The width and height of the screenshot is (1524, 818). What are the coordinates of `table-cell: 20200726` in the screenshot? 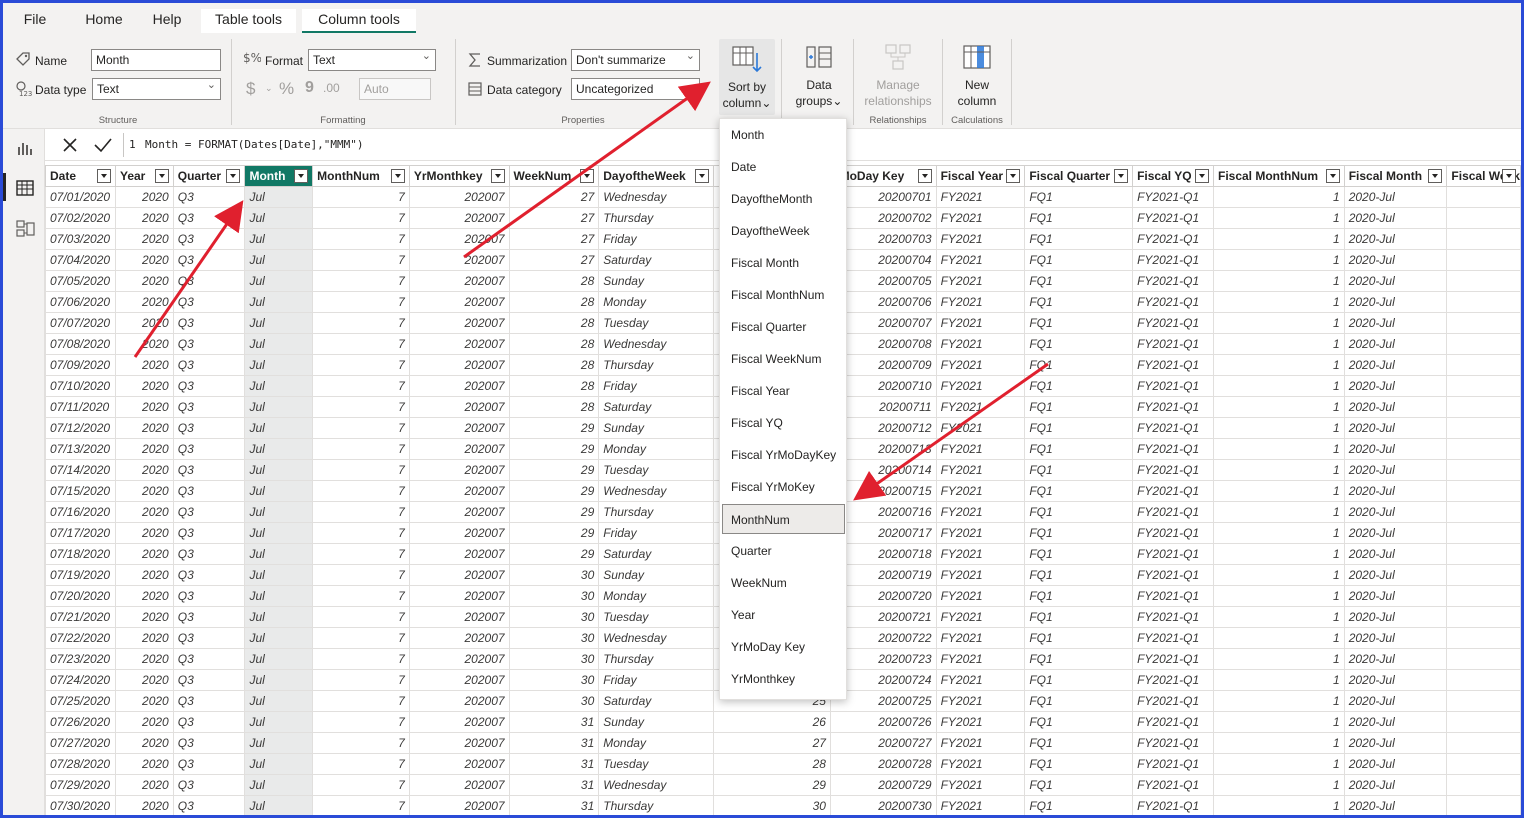 It's located at (883, 722).